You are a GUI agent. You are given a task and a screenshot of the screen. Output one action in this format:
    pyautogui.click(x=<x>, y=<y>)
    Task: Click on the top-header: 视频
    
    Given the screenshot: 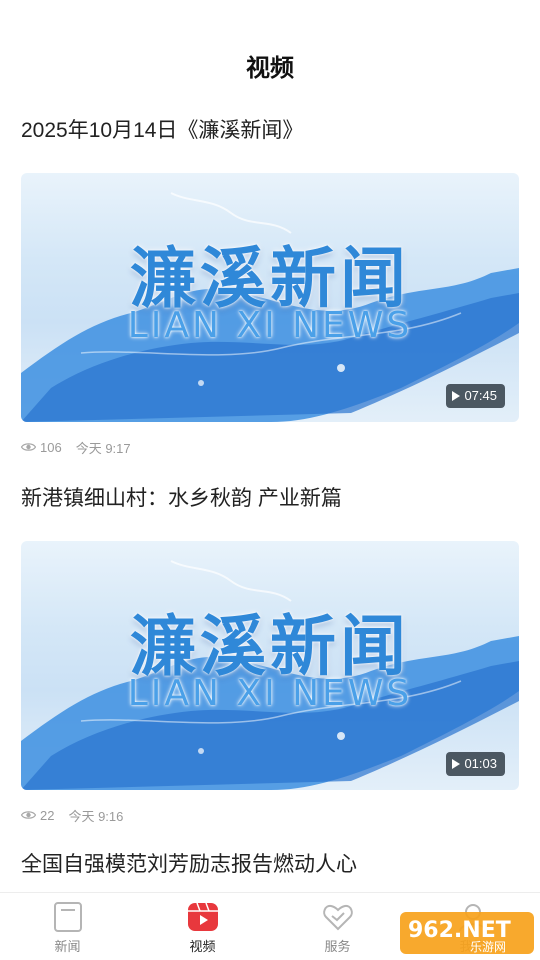 What is the action you would take?
    pyautogui.click(x=270, y=50)
    